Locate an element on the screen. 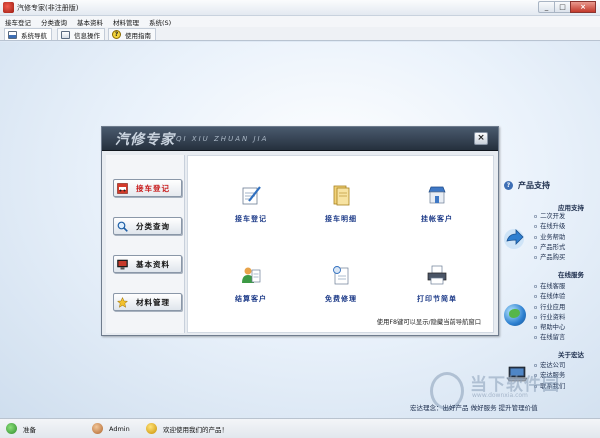  arrow-icon is located at coordinates (514, 239).